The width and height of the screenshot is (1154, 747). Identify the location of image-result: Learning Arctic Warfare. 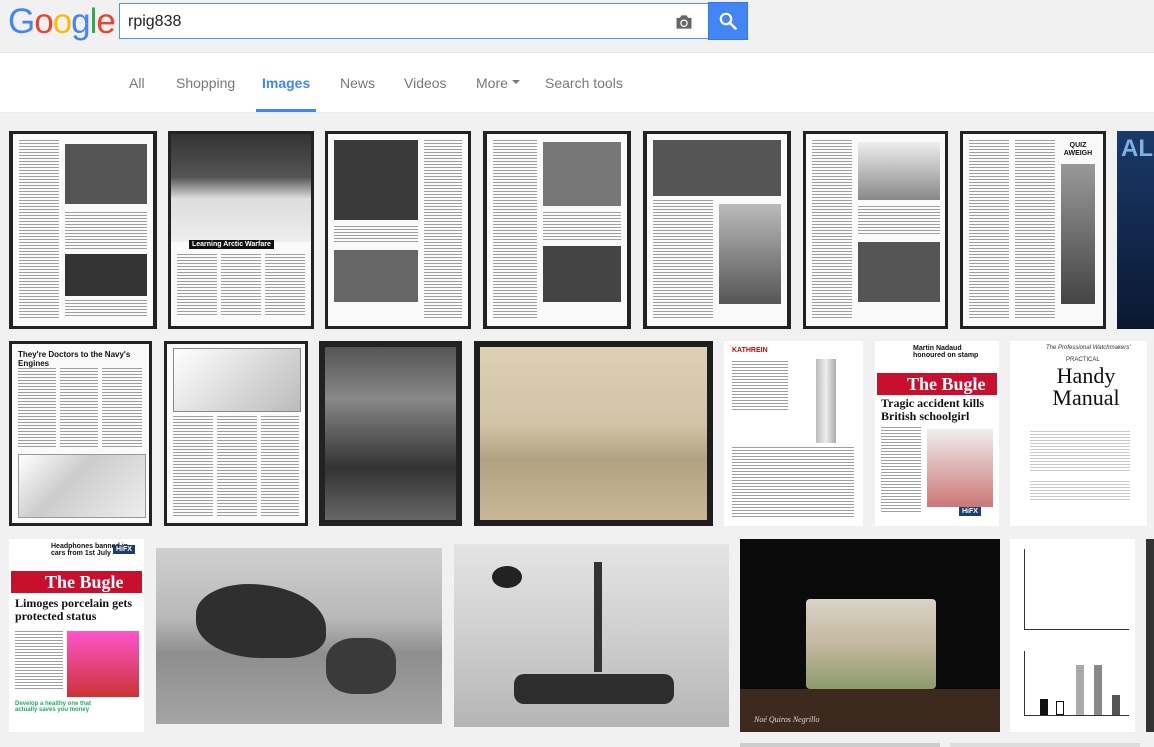
(241, 230).